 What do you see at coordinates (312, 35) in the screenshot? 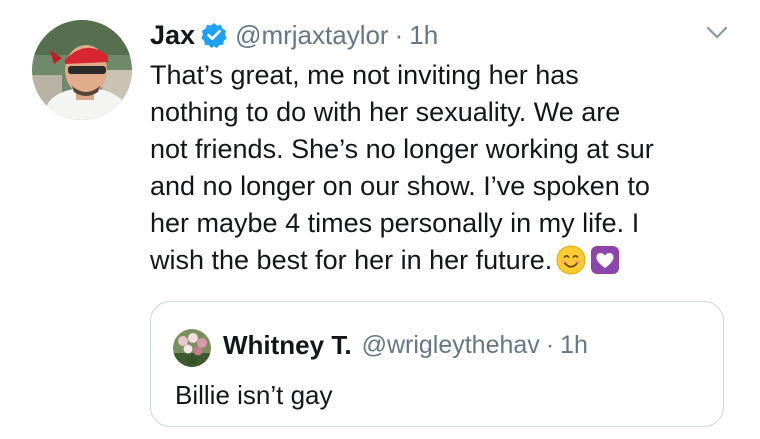
I see `author-handle: @mrjaxtaylor` at bounding box center [312, 35].